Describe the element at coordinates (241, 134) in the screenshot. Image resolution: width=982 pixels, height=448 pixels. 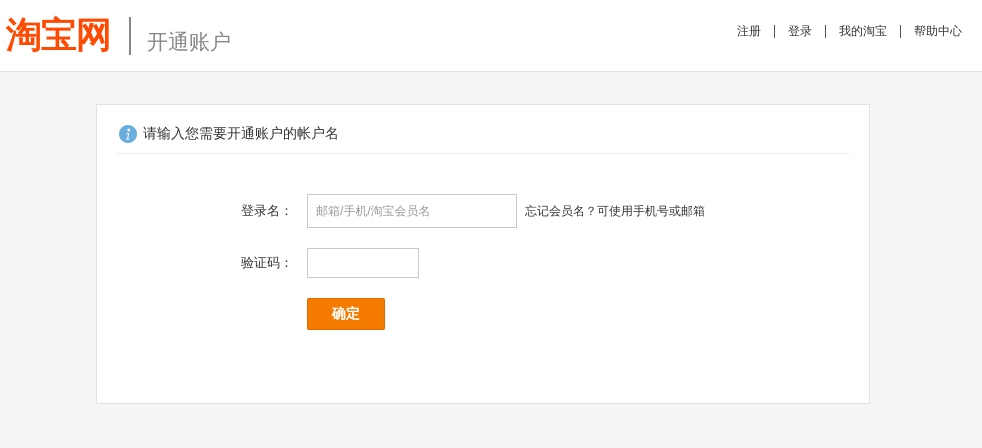
I see `panel-title: 请输入您需要开通账户的帐户名` at that location.